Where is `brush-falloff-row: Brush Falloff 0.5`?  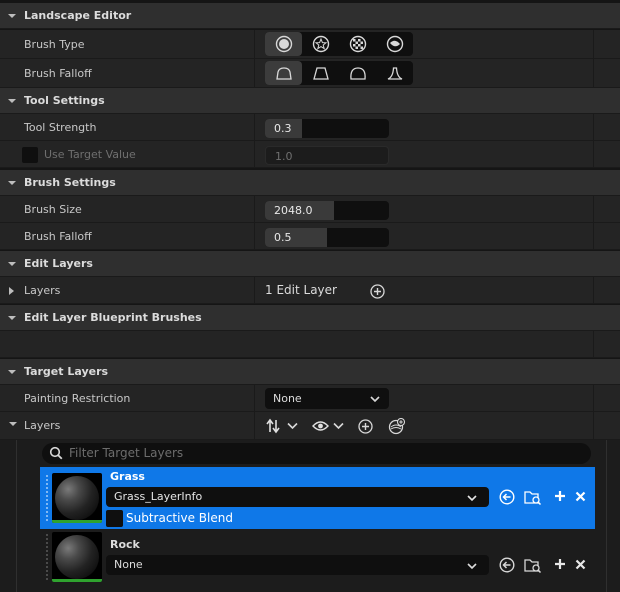
brush-falloff-row: Brush Falloff 0.5 is located at coordinates (310, 236).